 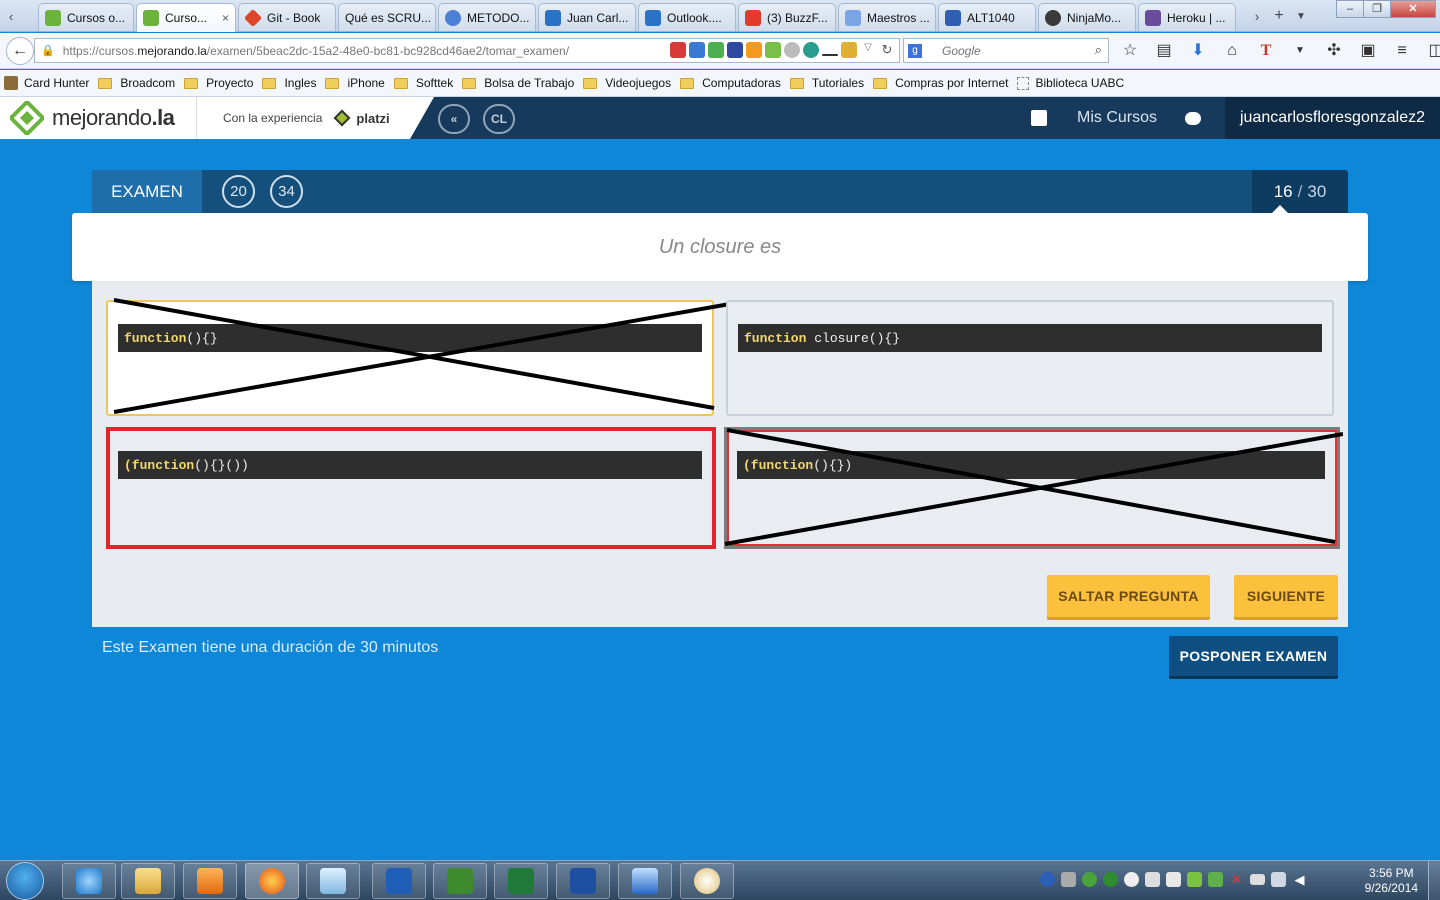 I want to click on taskbar-paint-icon, so click(x=707, y=881).